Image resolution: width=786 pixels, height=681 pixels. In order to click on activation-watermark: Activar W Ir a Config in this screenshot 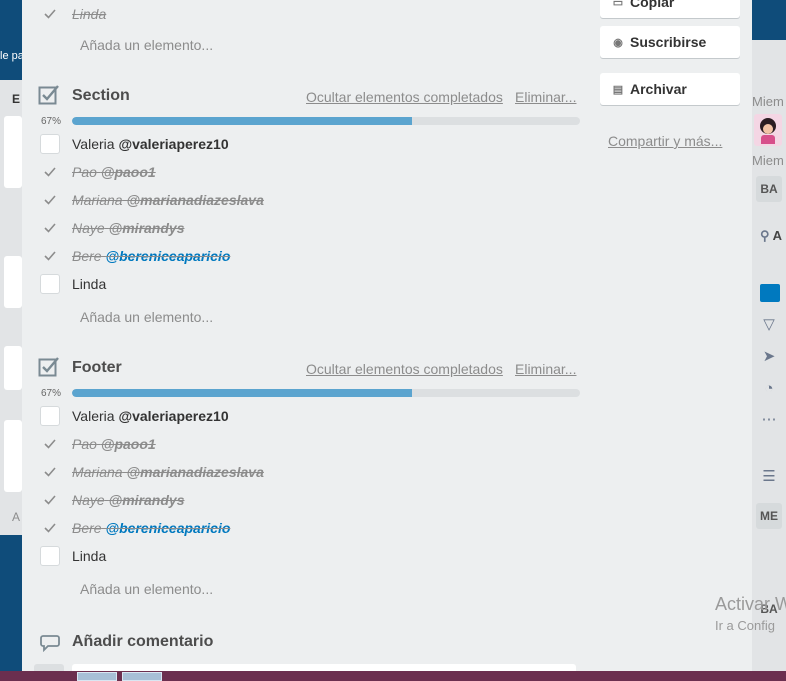, I will do `click(750, 613)`.